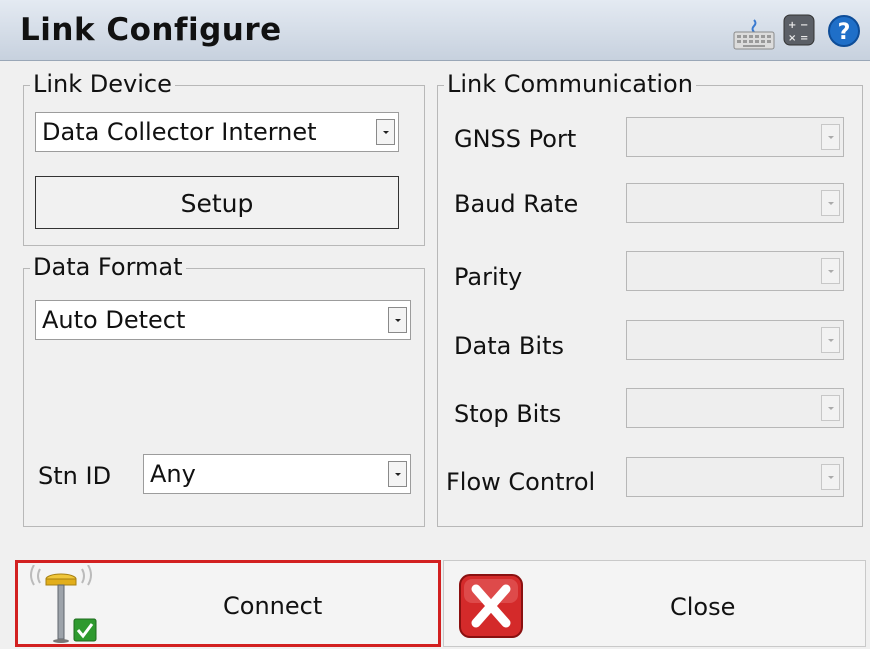 The image size is (870, 649). Describe the element at coordinates (491, 608) in the screenshot. I see `close-icon` at that location.